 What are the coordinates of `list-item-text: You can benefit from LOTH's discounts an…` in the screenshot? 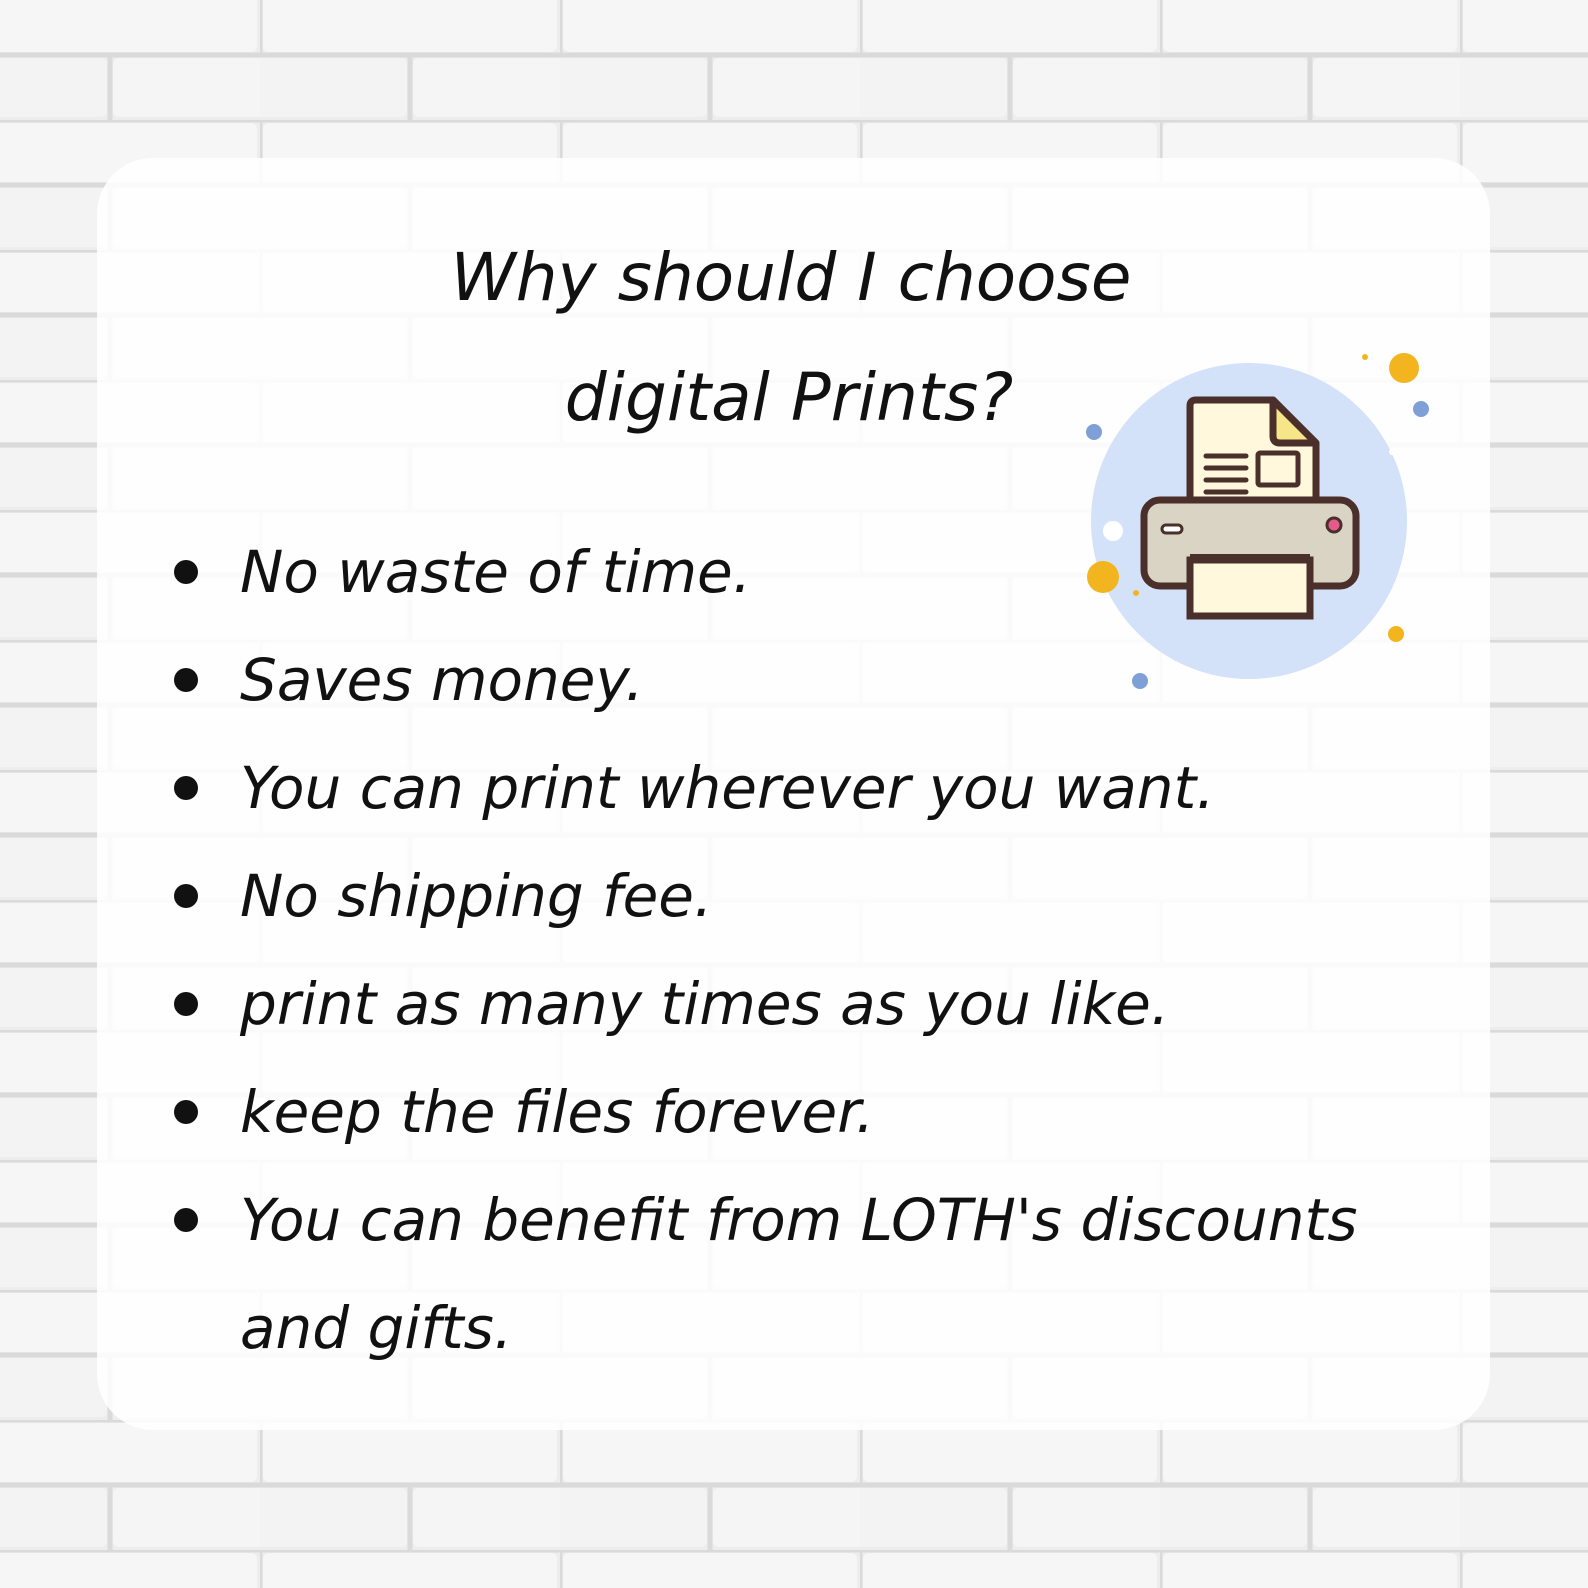 It's located at (799, 1274).